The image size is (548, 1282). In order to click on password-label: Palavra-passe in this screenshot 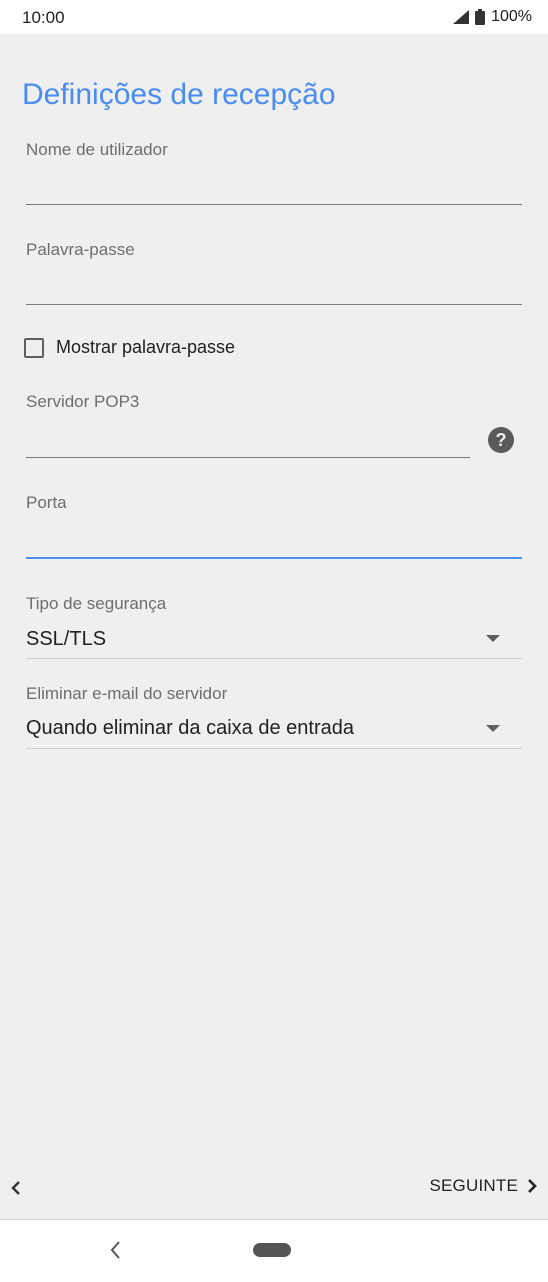, I will do `click(80, 249)`.